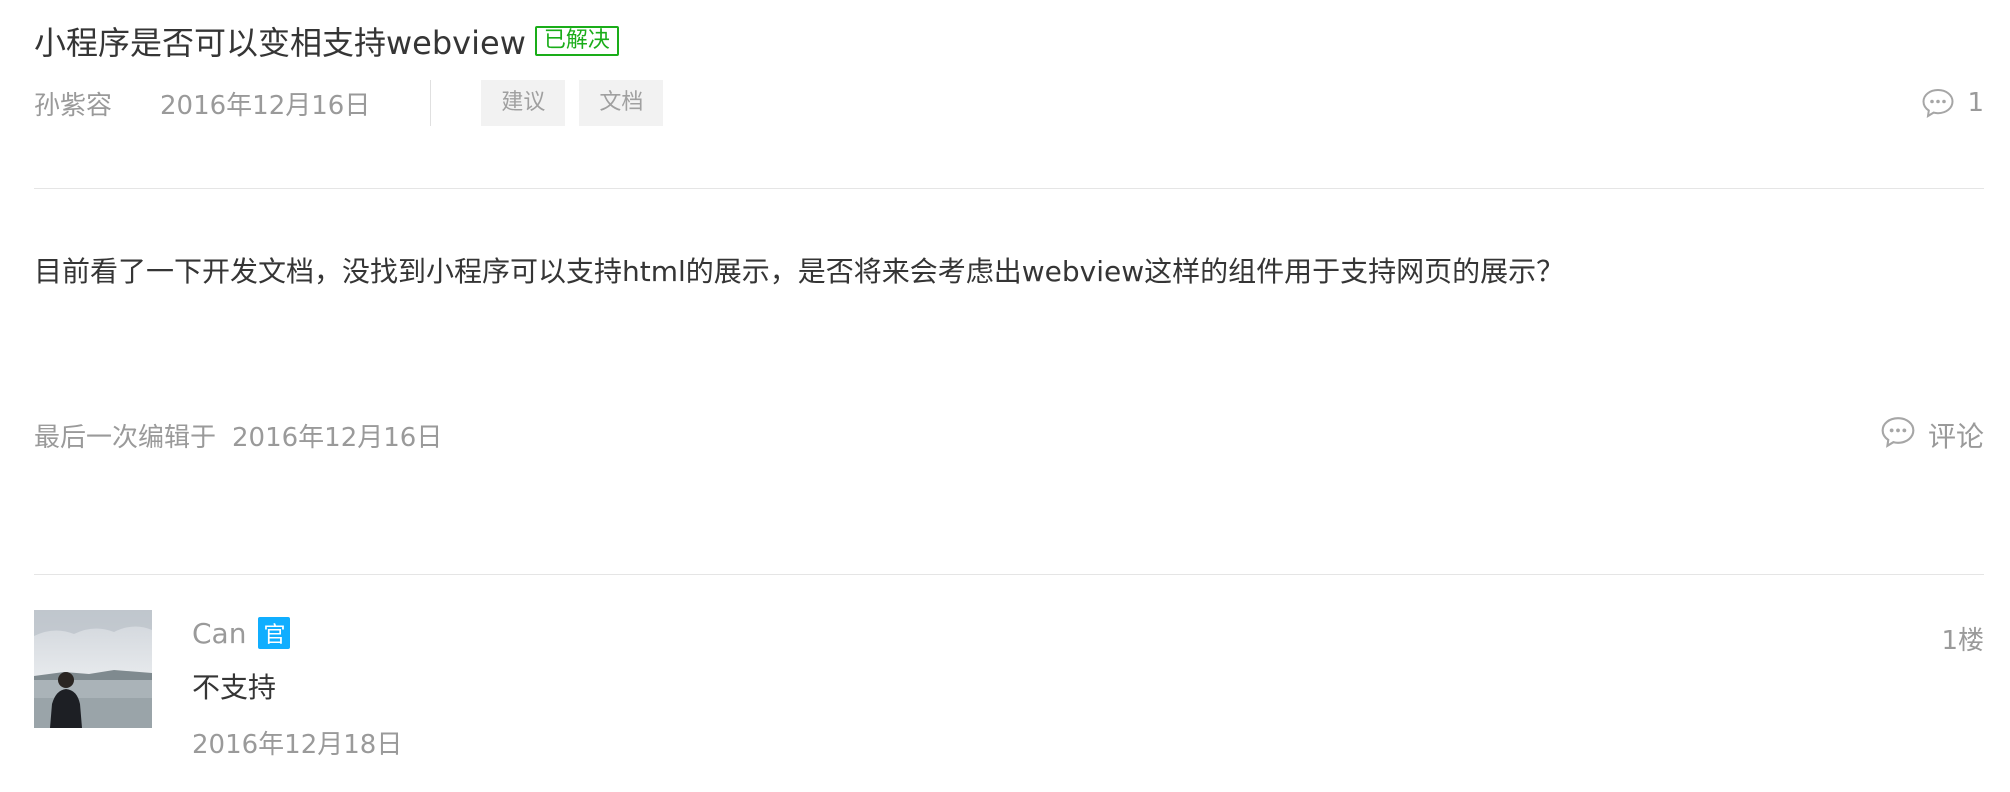 This screenshot has width=2010, height=792. What do you see at coordinates (274, 633) in the screenshot?
I see `official-badge: 官` at bounding box center [274, 633].